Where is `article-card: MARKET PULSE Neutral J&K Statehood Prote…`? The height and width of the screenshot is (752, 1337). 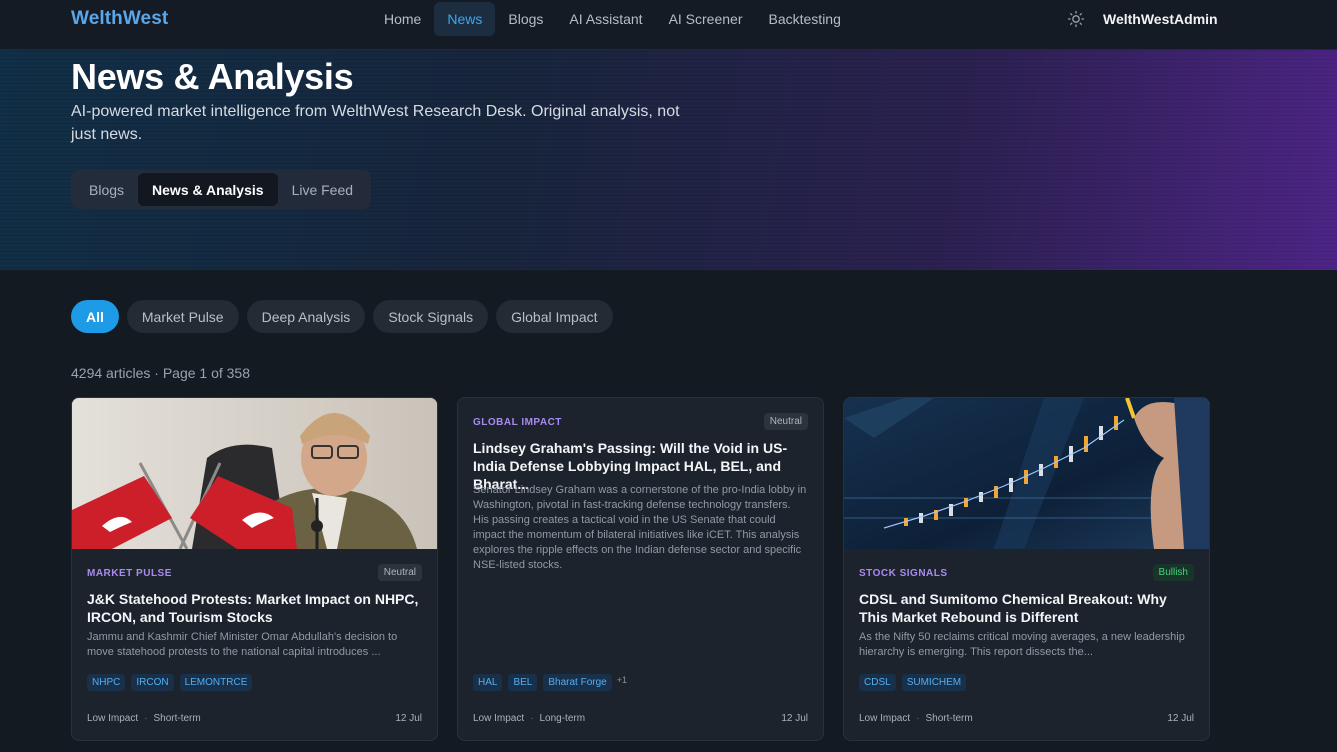 article-card: MARKET PULSE Neutral J&K Statehood Prote… is located at coordinates (254, 569).